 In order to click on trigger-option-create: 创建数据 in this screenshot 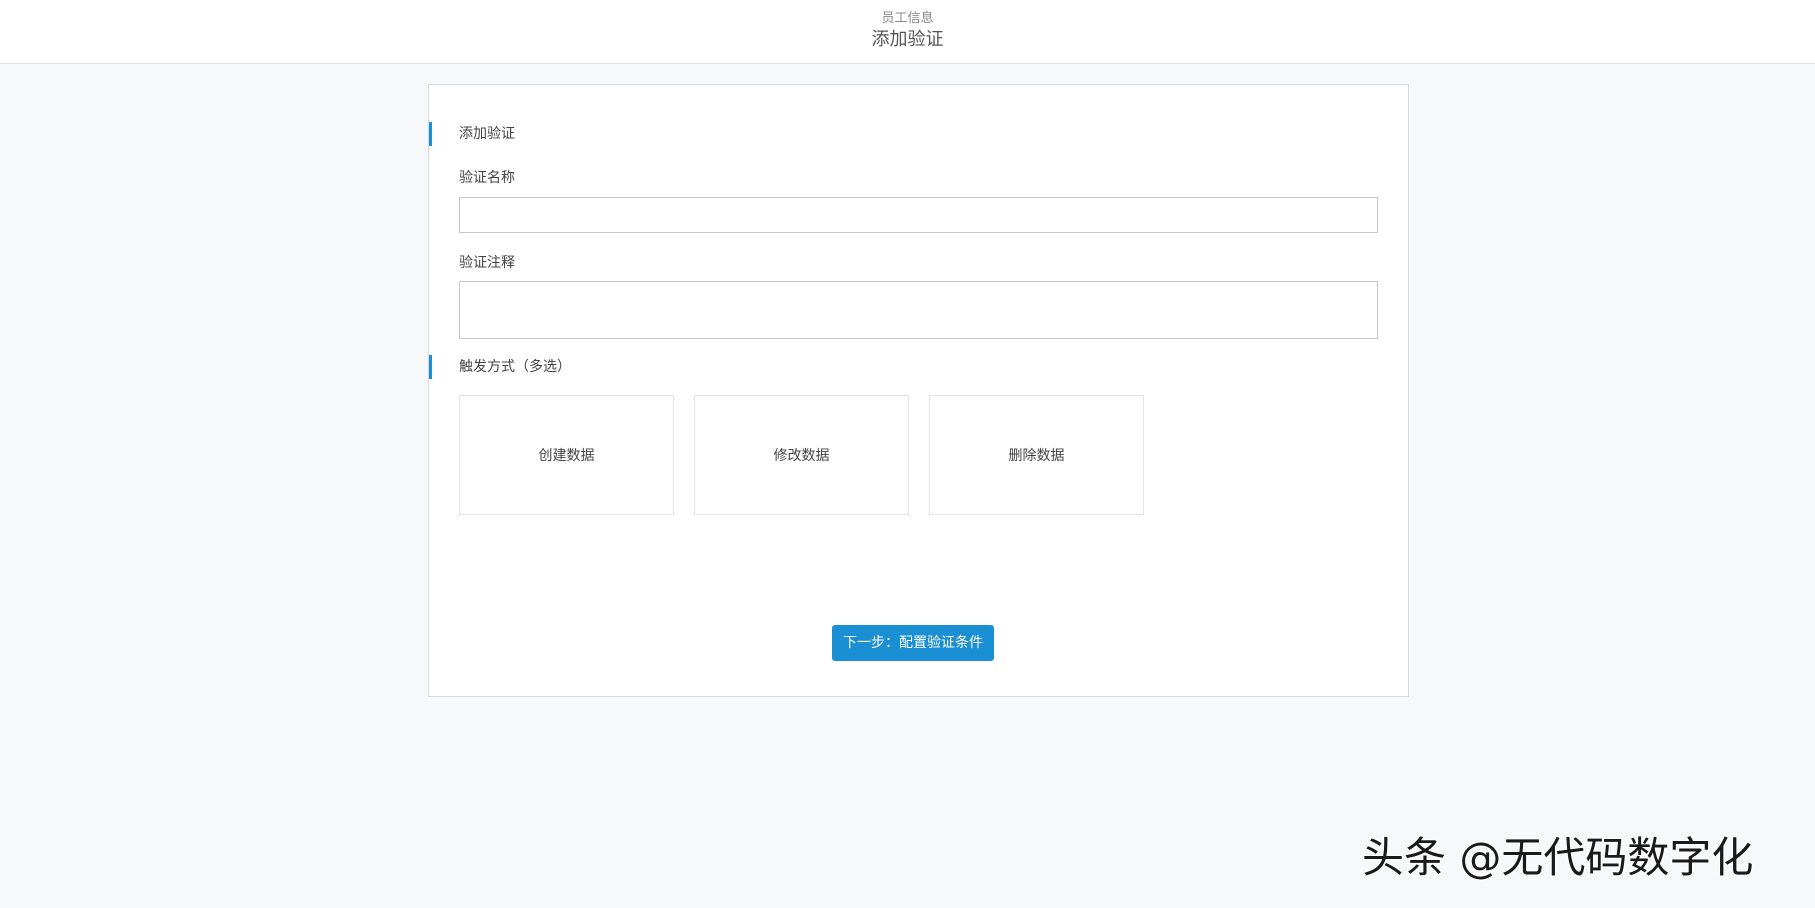, I will do `click(566, 455)`.